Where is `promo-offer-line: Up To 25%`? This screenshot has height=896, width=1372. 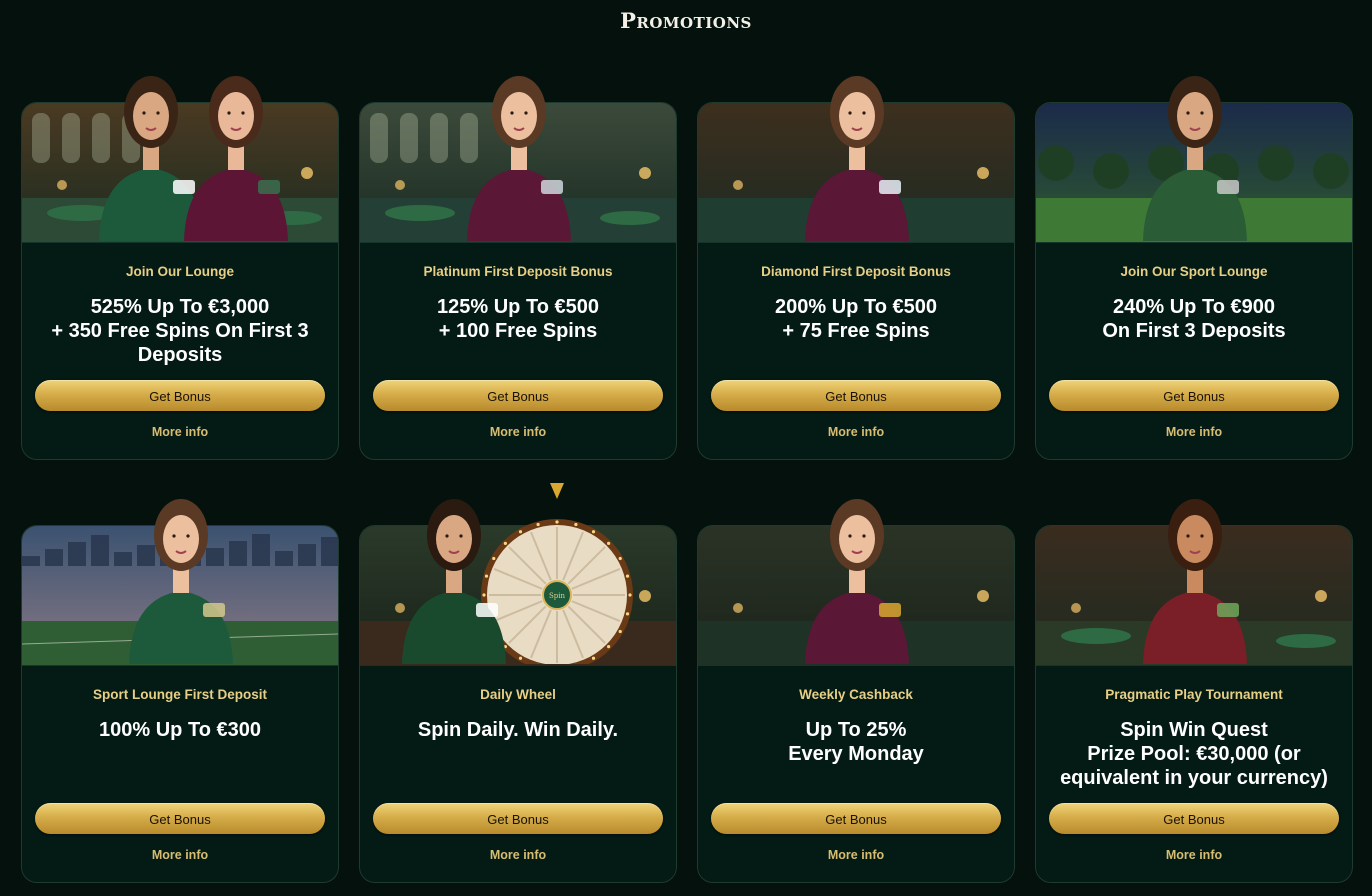
promo-offer-line: Up To 25% is located at coordinates (856, 730).